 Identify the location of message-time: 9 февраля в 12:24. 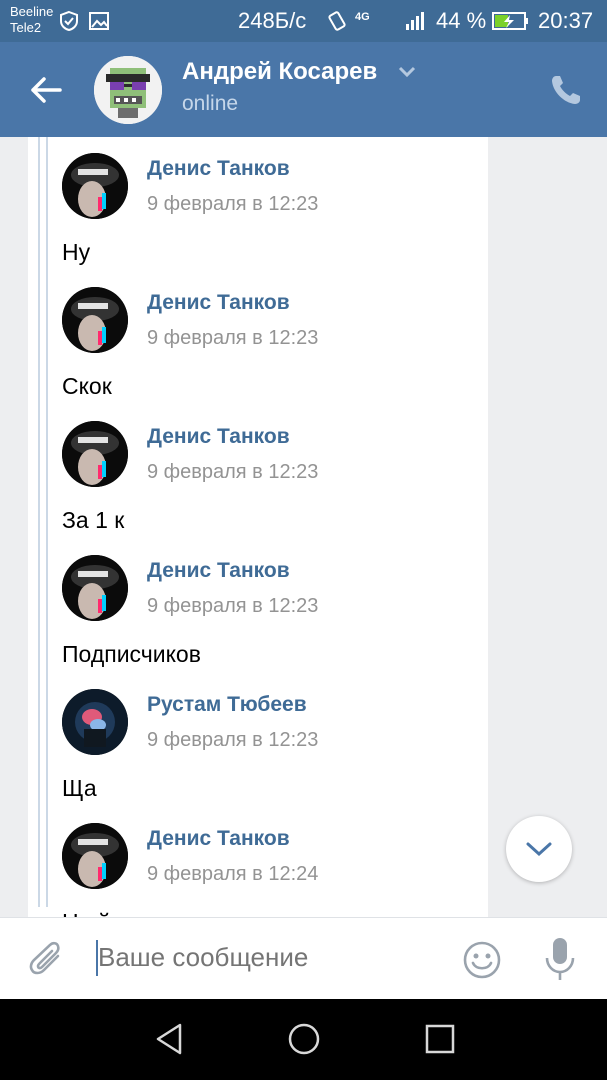
(233, 874).